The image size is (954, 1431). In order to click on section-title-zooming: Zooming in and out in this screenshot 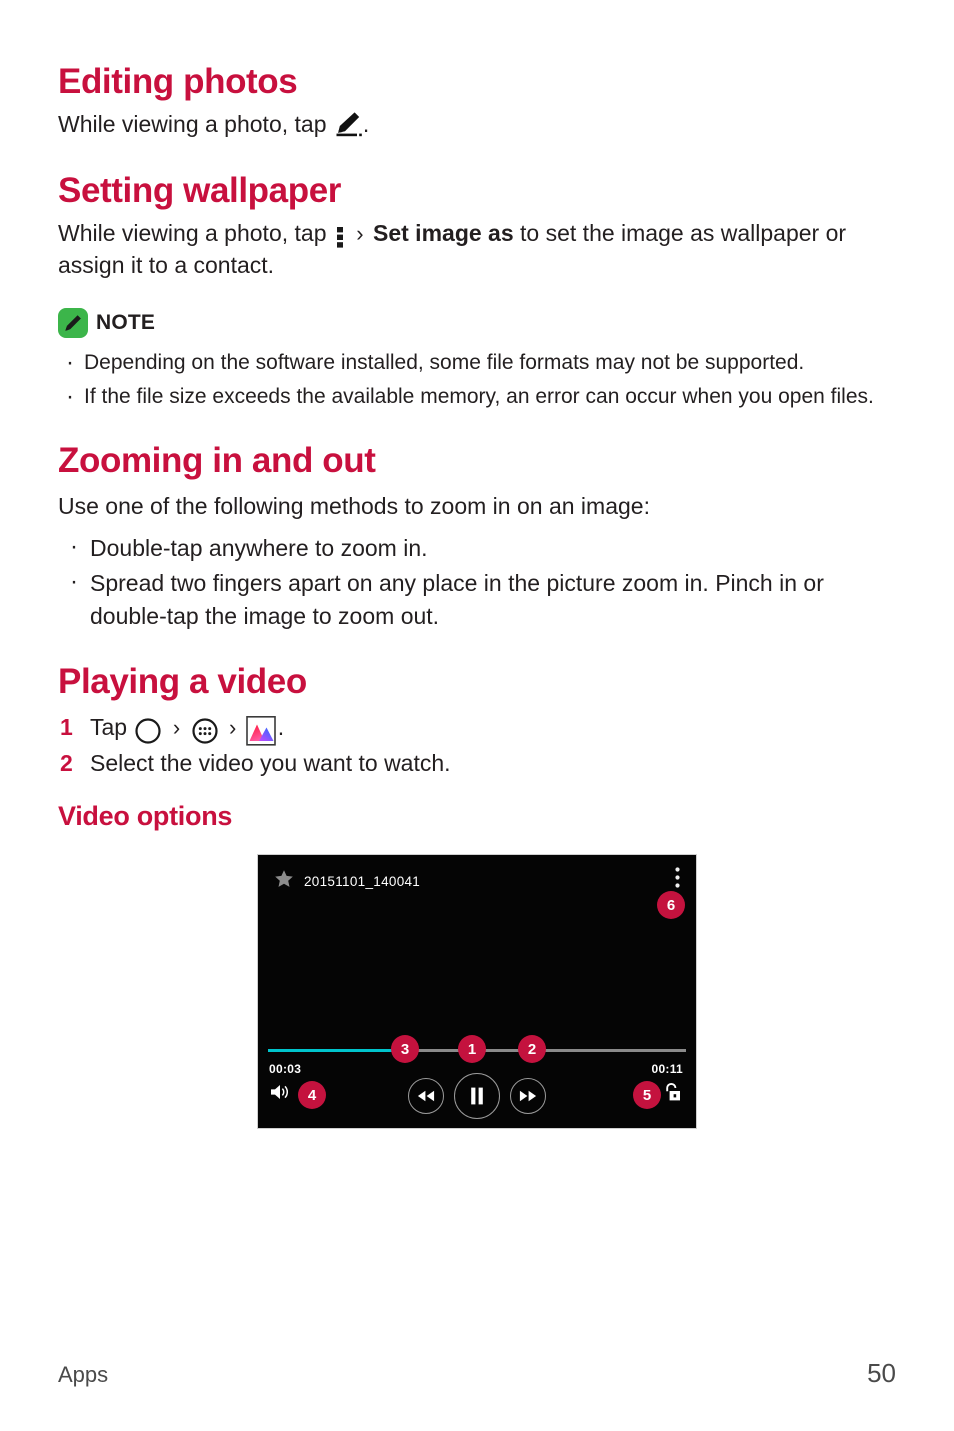, I will do `click(217, 461)`.